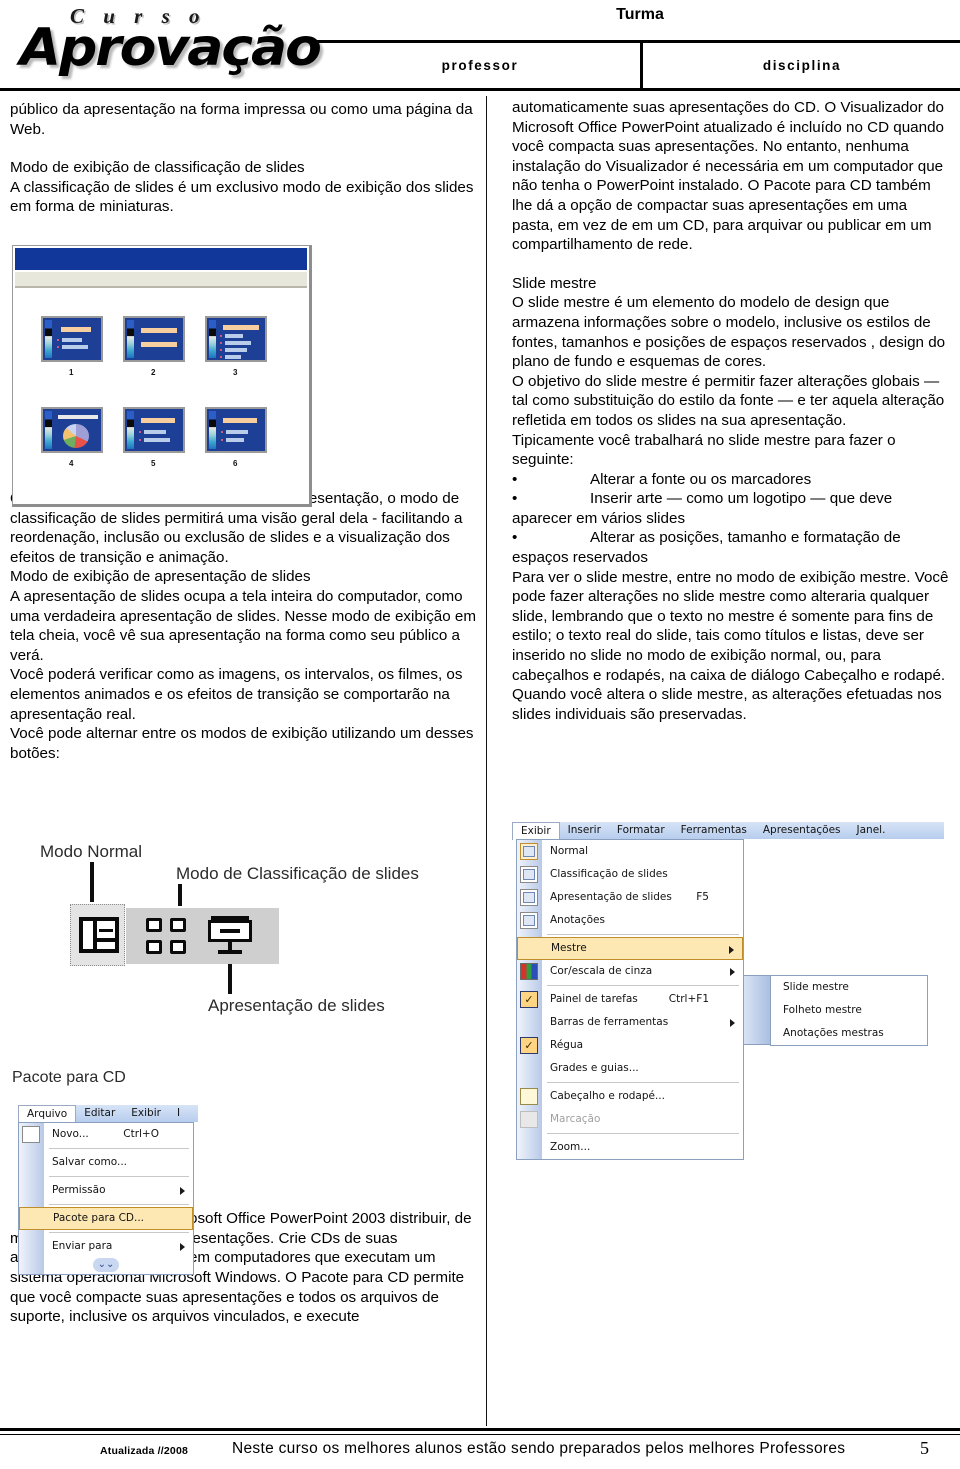  I want to click on menubar-item-formatar: Formatar, so click(641, 830).